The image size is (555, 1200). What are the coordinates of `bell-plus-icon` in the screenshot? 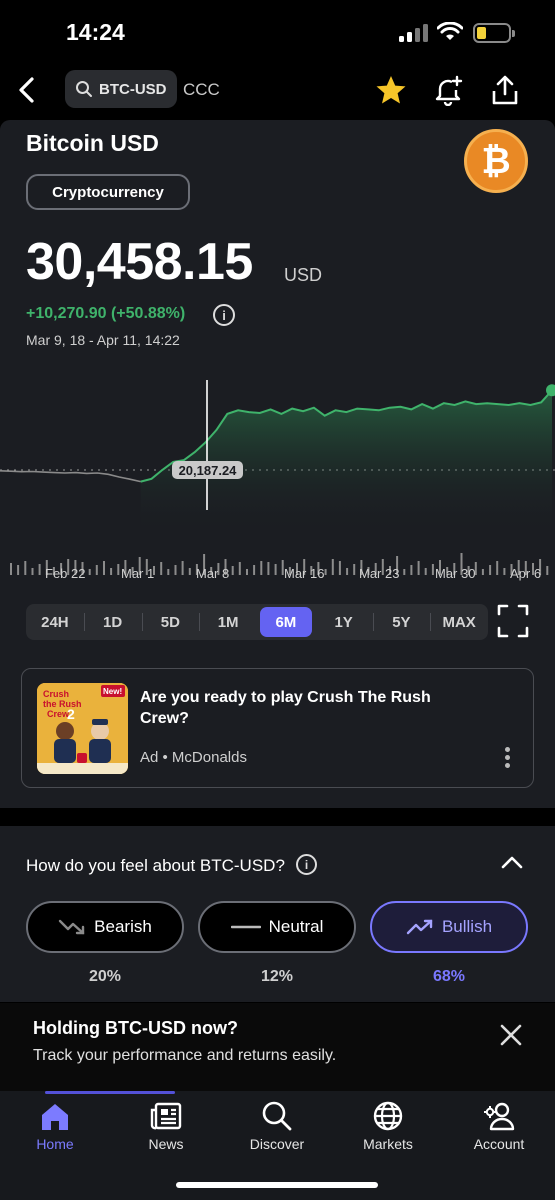 It's located at (449, 90).